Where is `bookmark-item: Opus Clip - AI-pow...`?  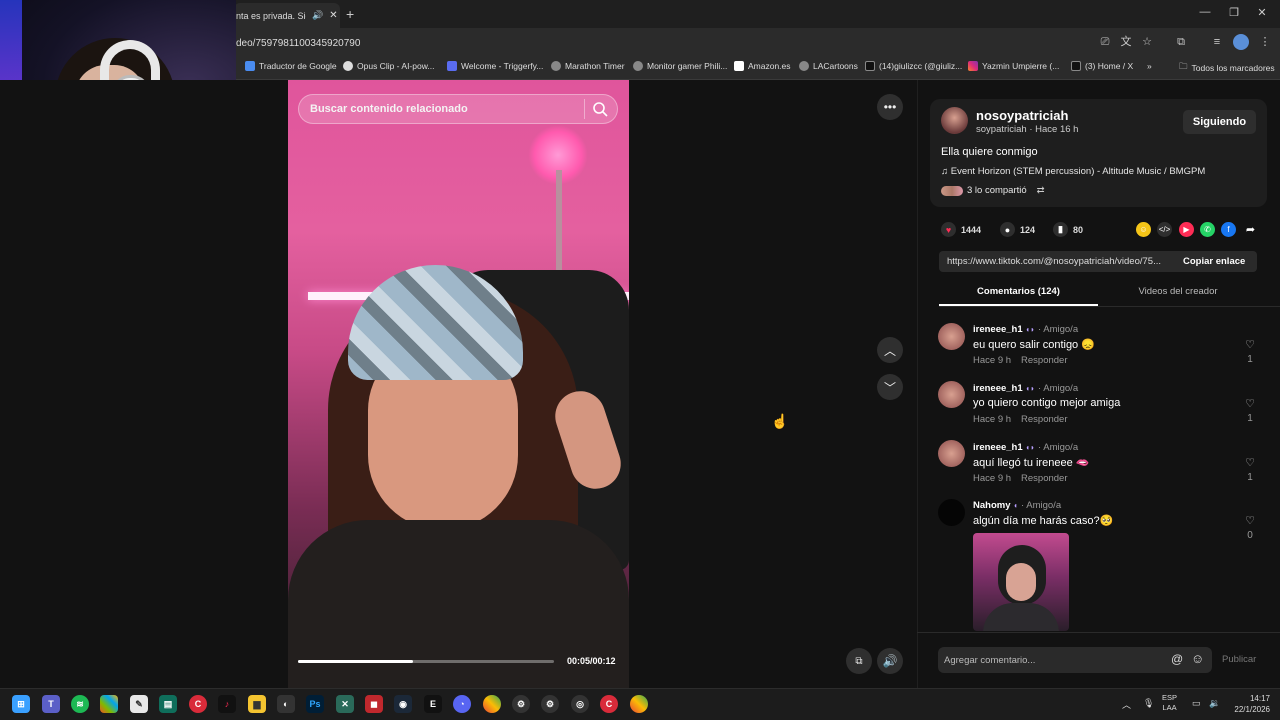 bookmark-item: Opus Clip - AI-pow... is located at coordinates (388, 66).